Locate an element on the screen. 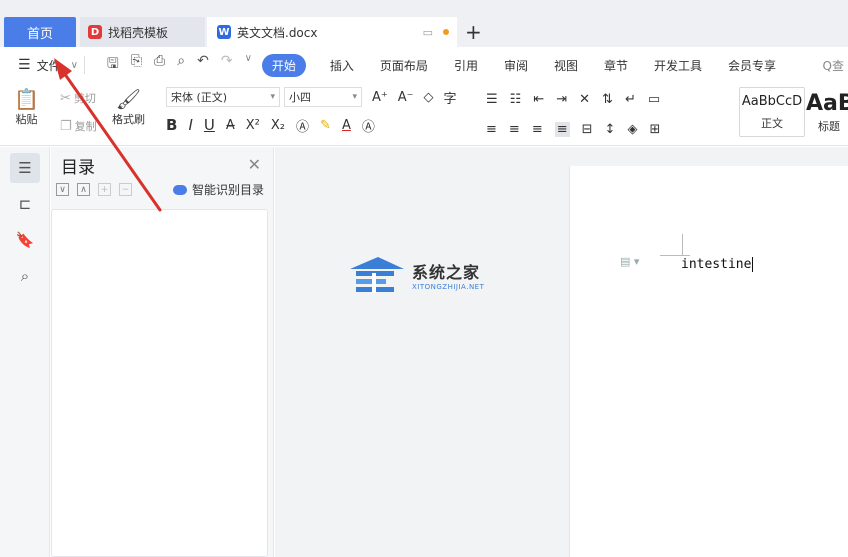 The image size is (848, 557). font-format-row: B I U A̶ X² X₂ Ⓐ ✎ A Ⓐ is located at coordinates (311, 125).